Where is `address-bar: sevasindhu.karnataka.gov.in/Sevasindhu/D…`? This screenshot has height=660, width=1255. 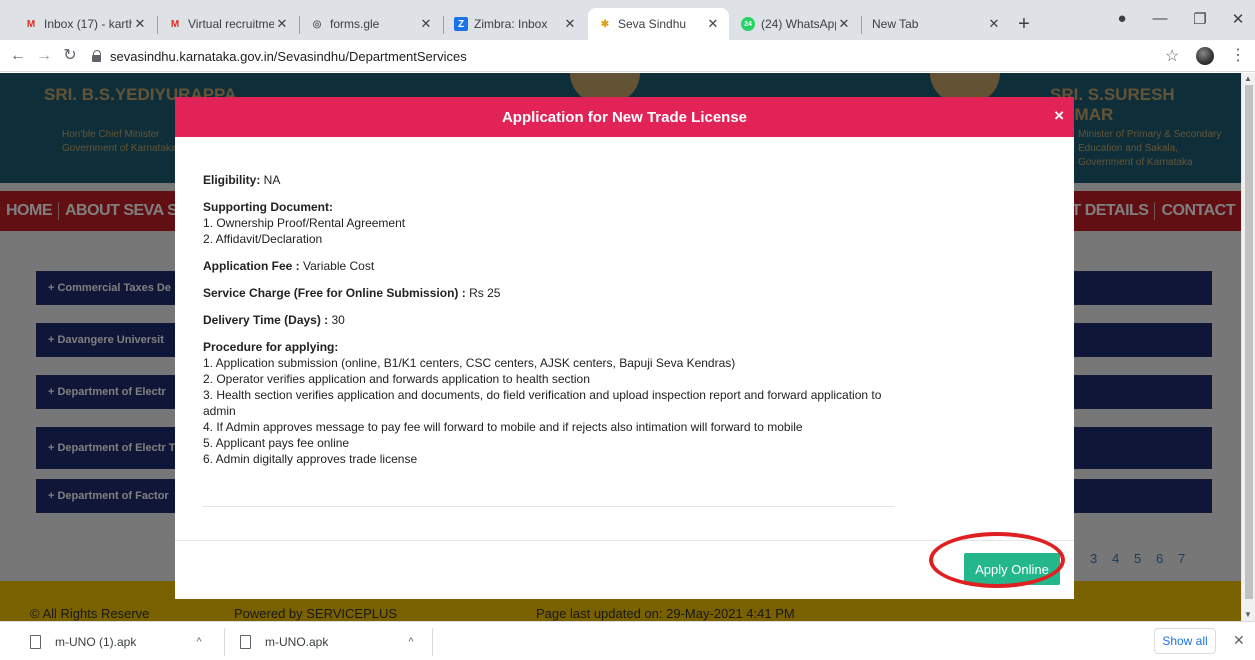 address-bar: sevasindhu.karnataka.gov.in/Sevasindhu/D… is located at coordinates (612, 56).